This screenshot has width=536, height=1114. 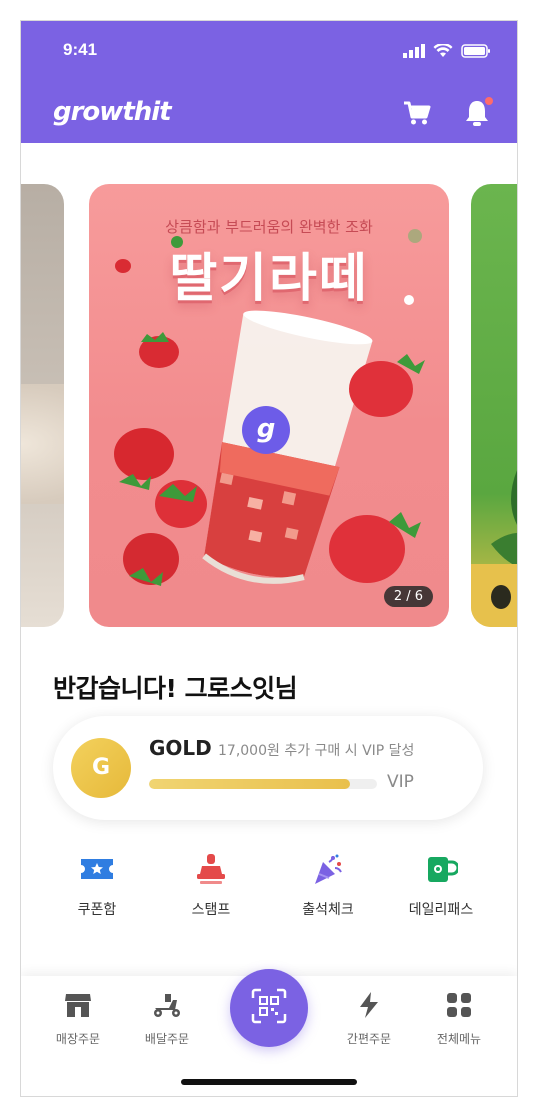 I want to click on tab-store-order: 매장주문, so click(x=78, y=1017).